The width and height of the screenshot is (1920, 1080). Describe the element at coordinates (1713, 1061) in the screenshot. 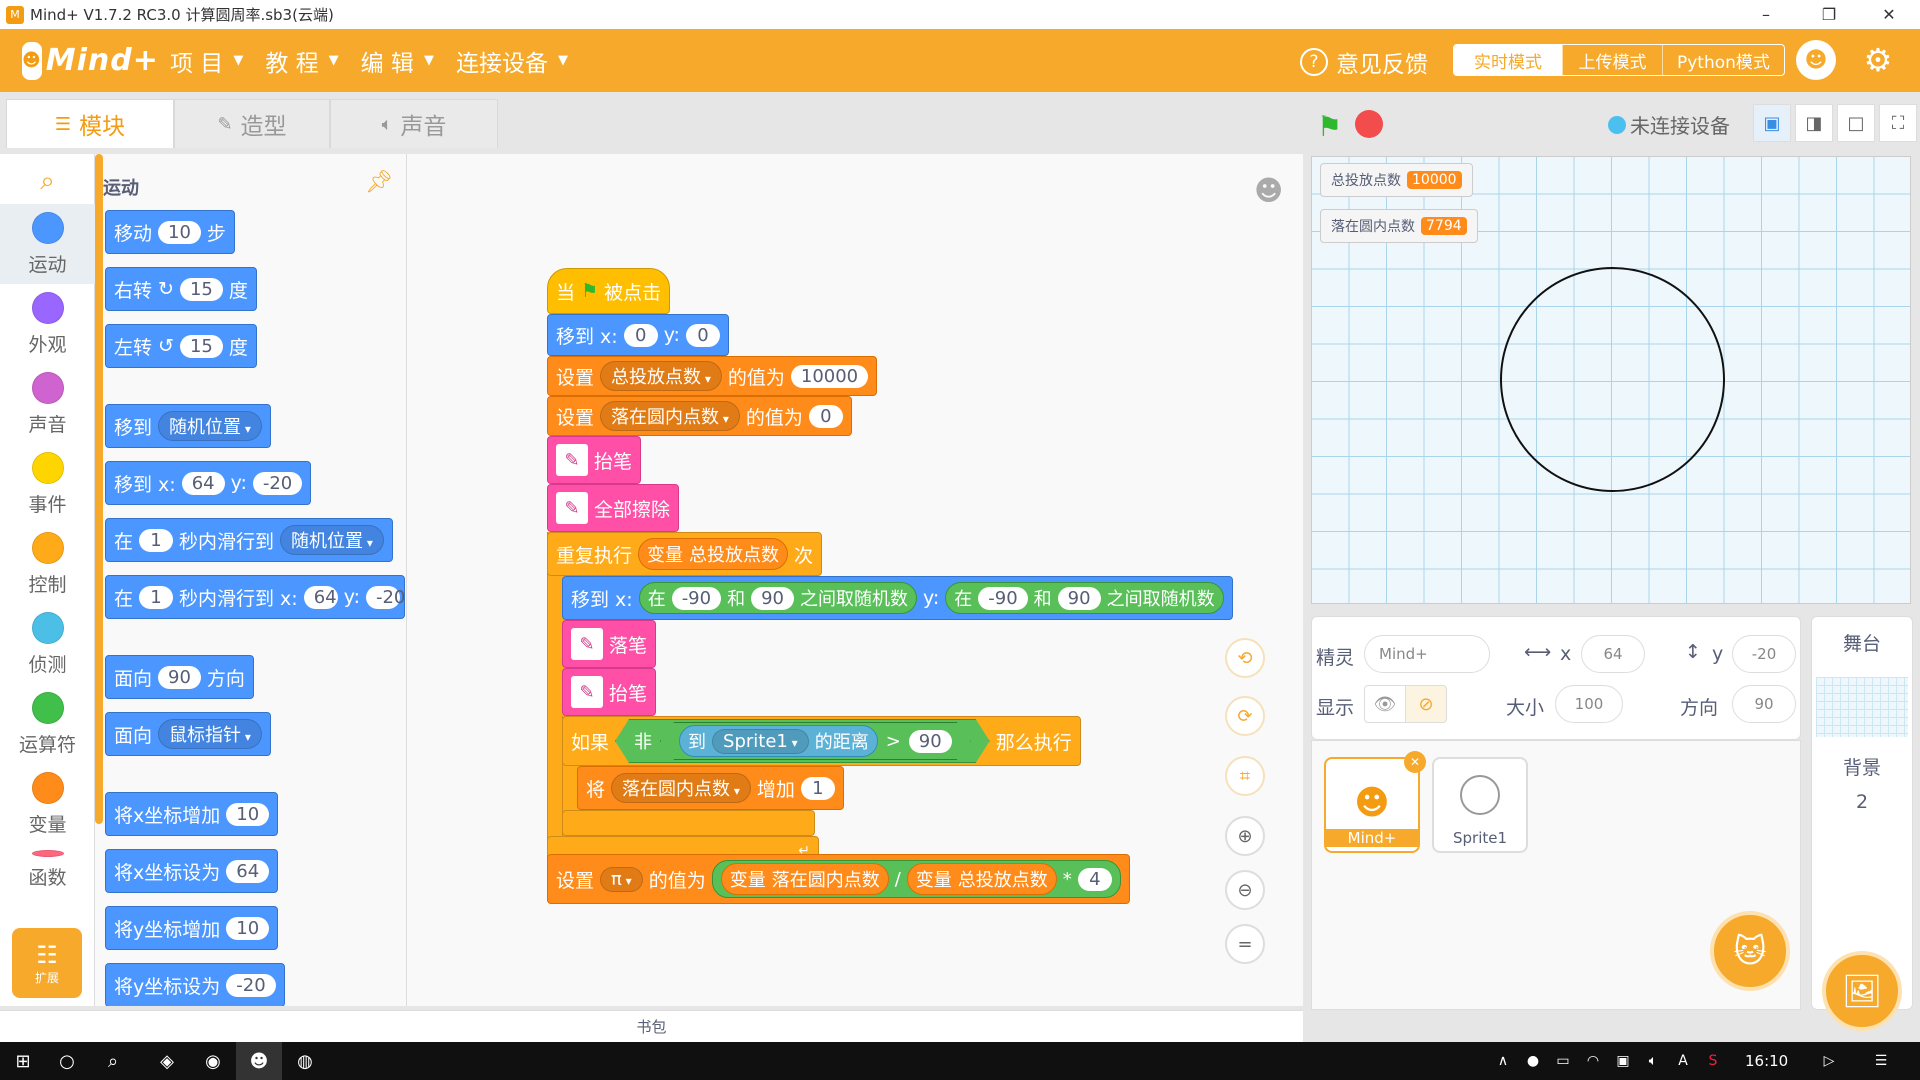

I see `sogou-icon: S` at that location.